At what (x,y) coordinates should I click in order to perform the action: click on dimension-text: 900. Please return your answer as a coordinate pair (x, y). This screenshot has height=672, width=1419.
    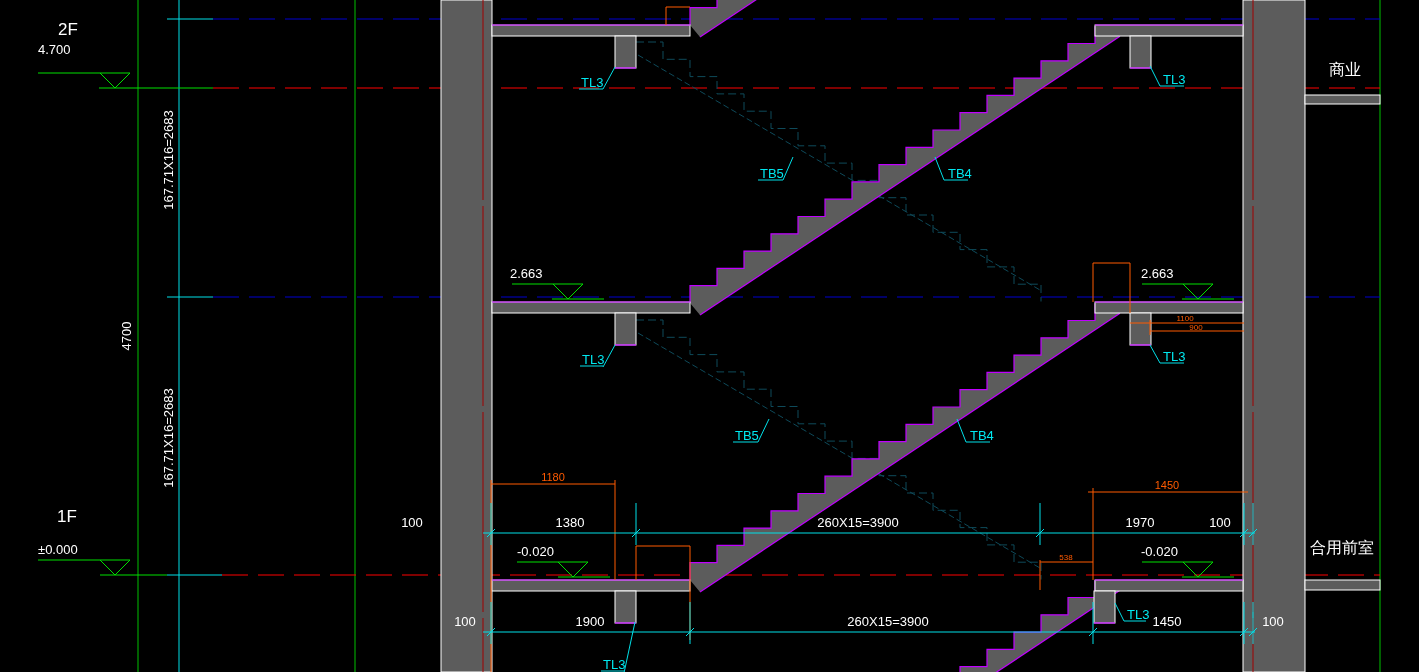
    Looking at the image, I should click on (1196, 327).